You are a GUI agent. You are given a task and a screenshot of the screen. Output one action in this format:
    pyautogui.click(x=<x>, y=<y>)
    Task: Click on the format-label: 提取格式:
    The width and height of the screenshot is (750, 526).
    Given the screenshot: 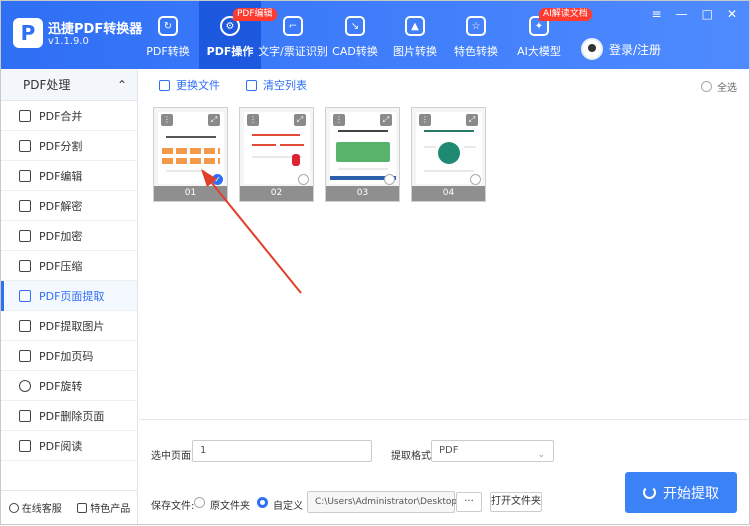 What is the action you would take?
    pyautogui.click(x=413, y=456)
    